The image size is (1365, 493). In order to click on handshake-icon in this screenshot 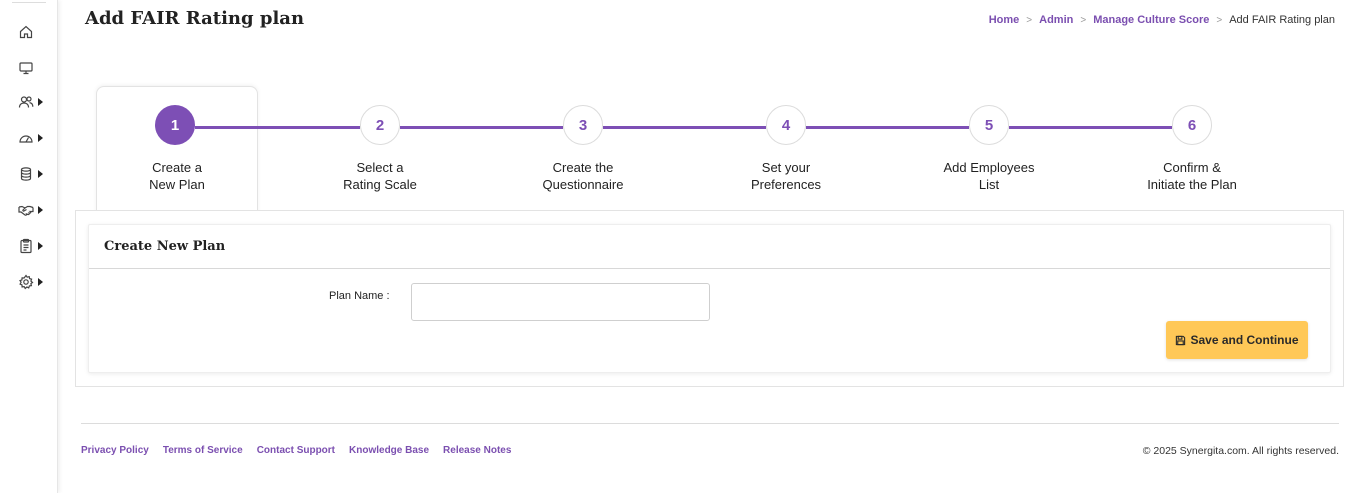, I will do `click(26, 210)`.